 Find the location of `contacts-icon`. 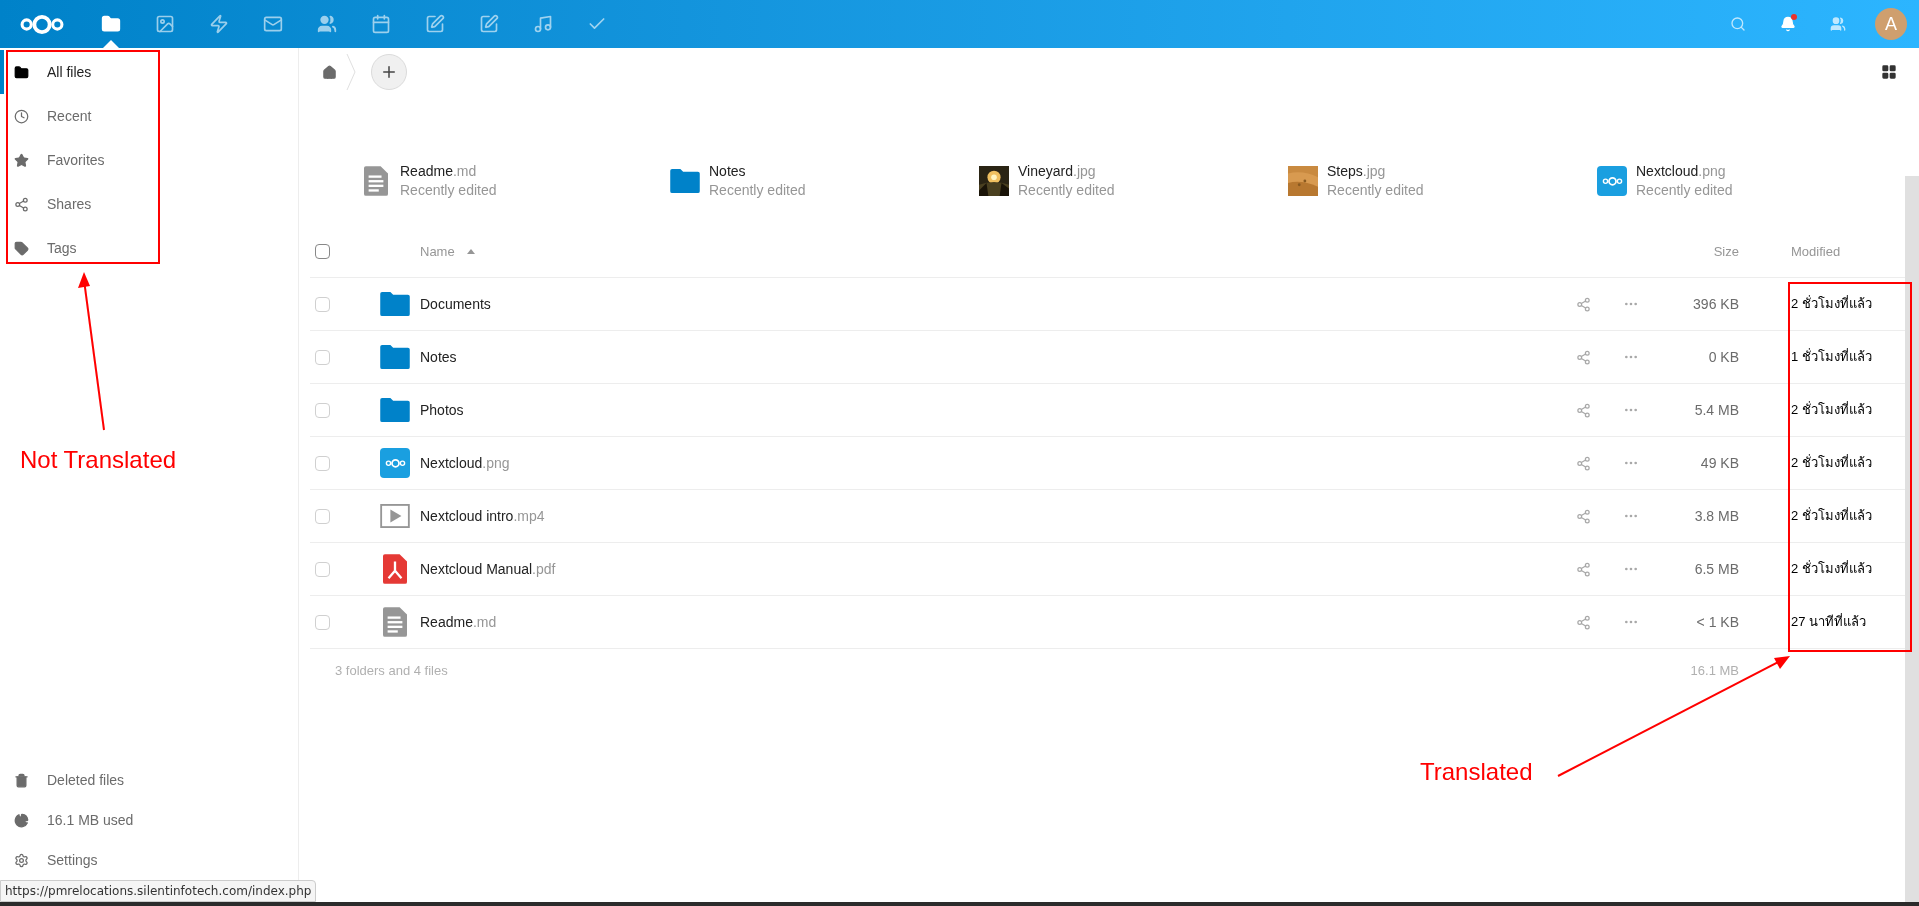

contacts-icon is located at coordinates (1838, 24).